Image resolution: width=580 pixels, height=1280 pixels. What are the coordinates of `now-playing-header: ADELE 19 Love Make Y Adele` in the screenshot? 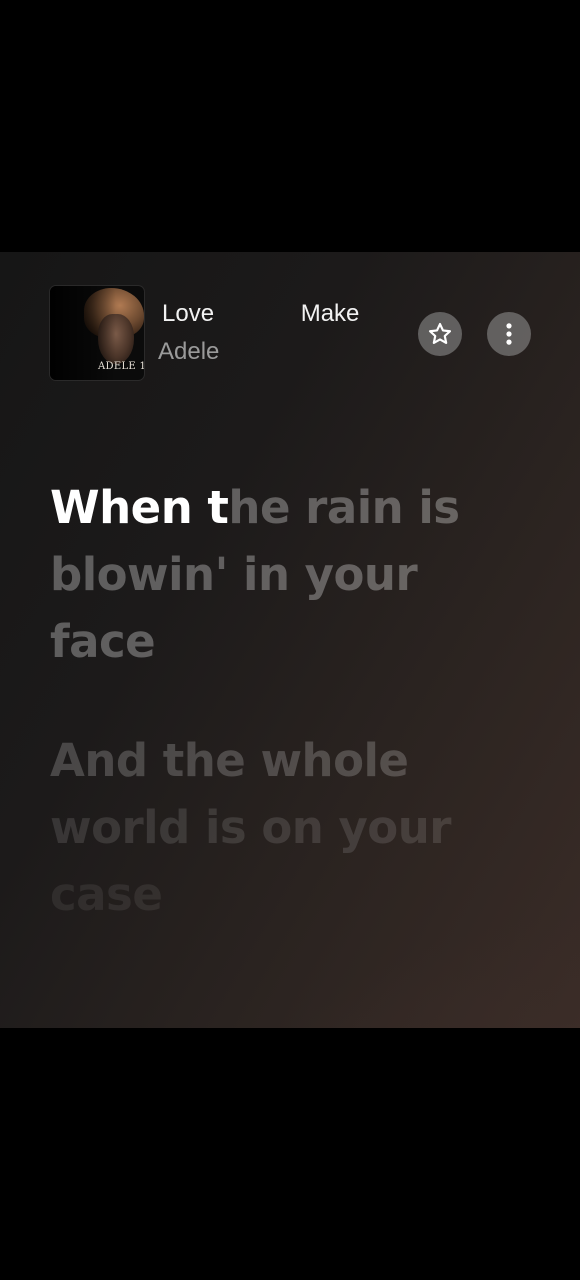 It's located at (290, 322).